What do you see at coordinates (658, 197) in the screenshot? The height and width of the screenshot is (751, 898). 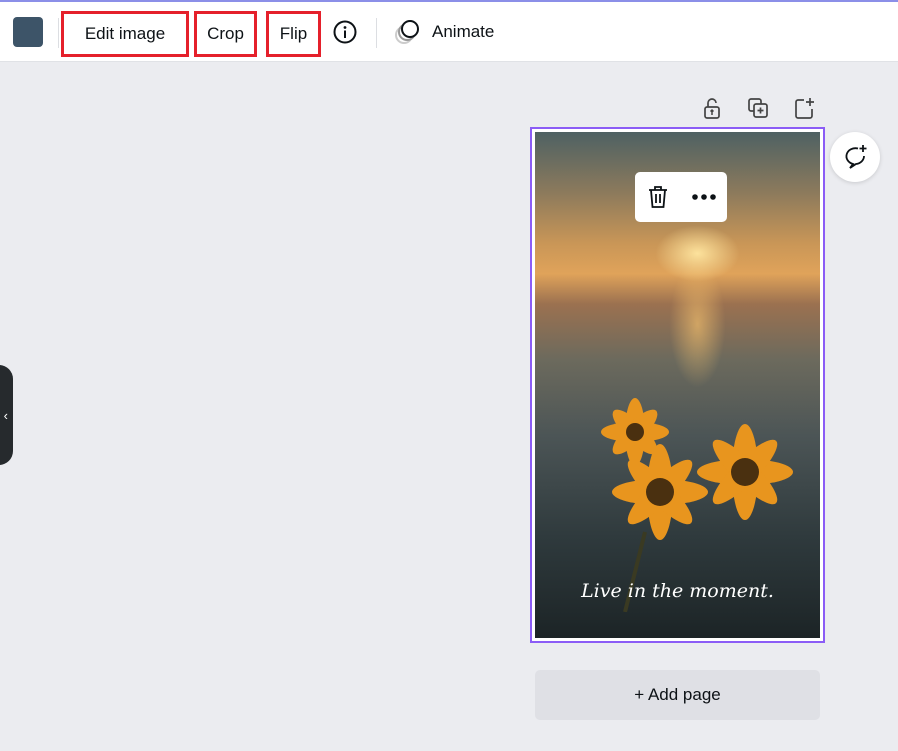 I see `trash-icon` at bounding box center [658, 197].